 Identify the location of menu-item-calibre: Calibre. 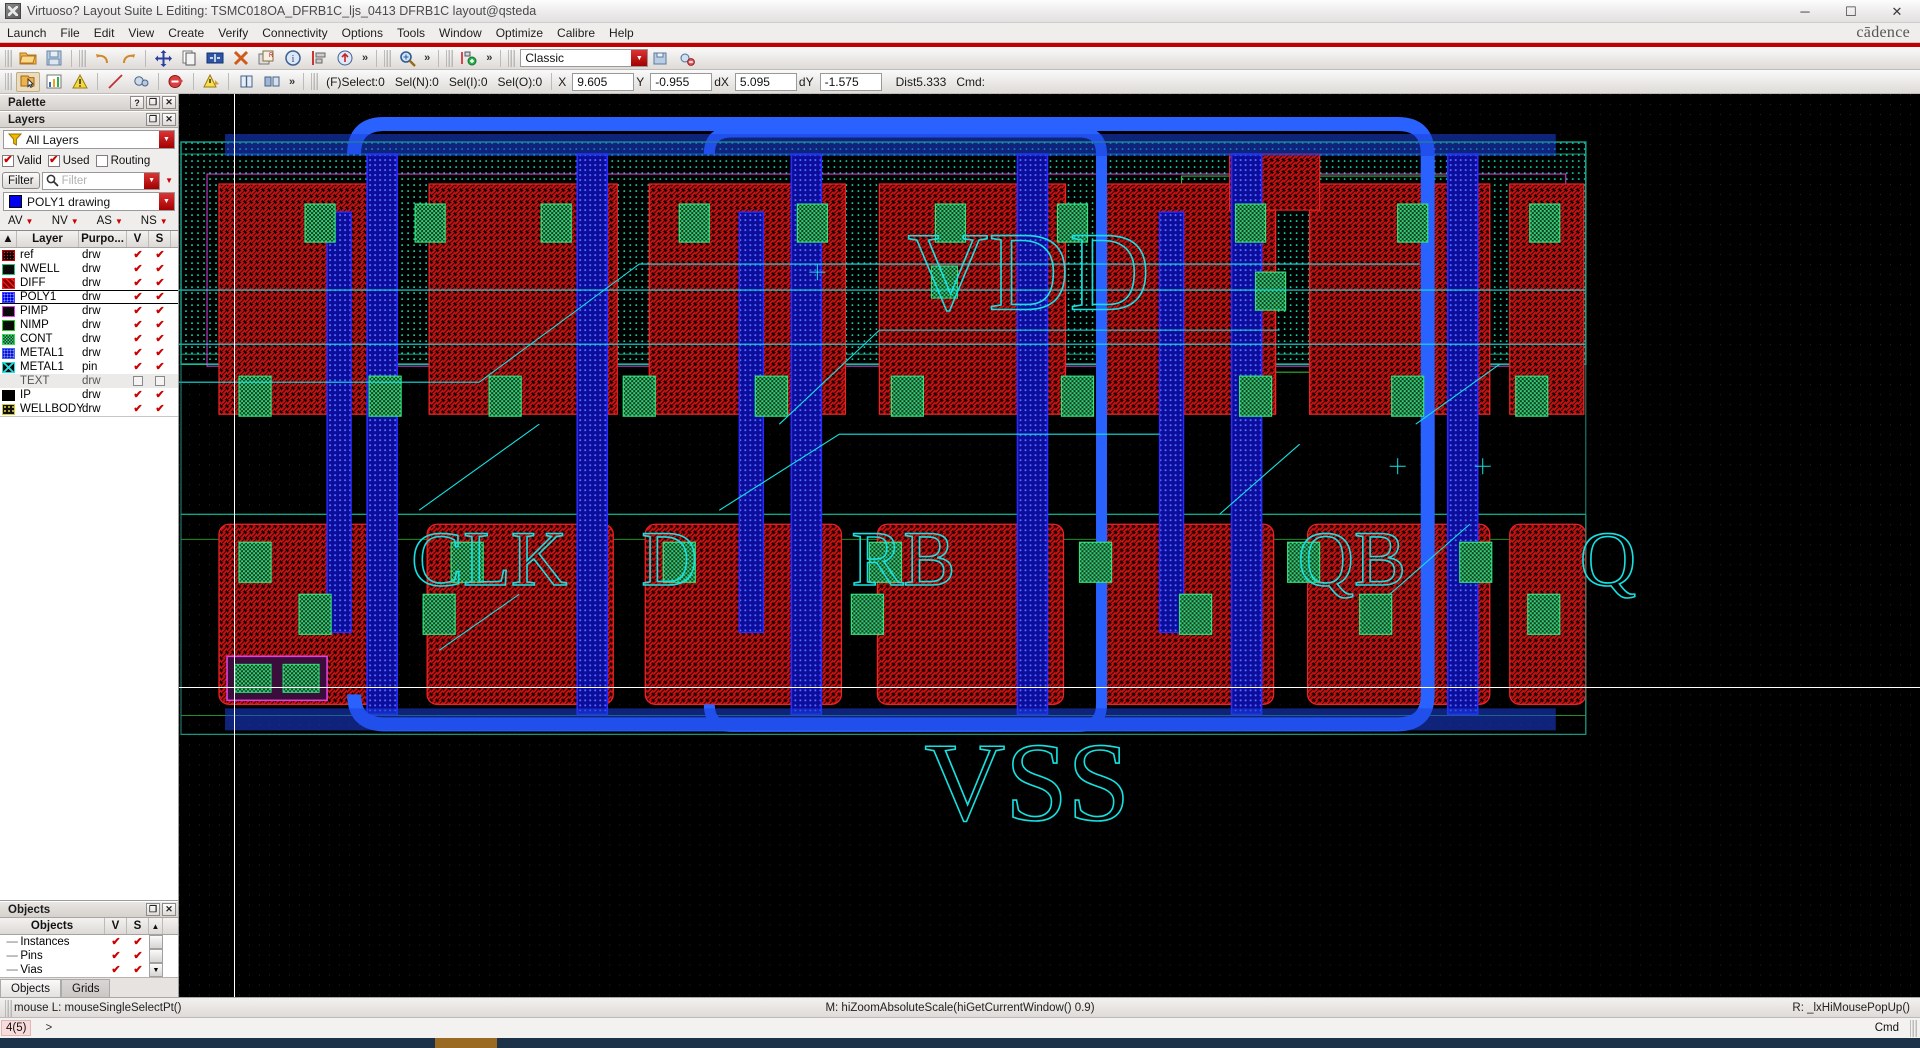
(576, 33).